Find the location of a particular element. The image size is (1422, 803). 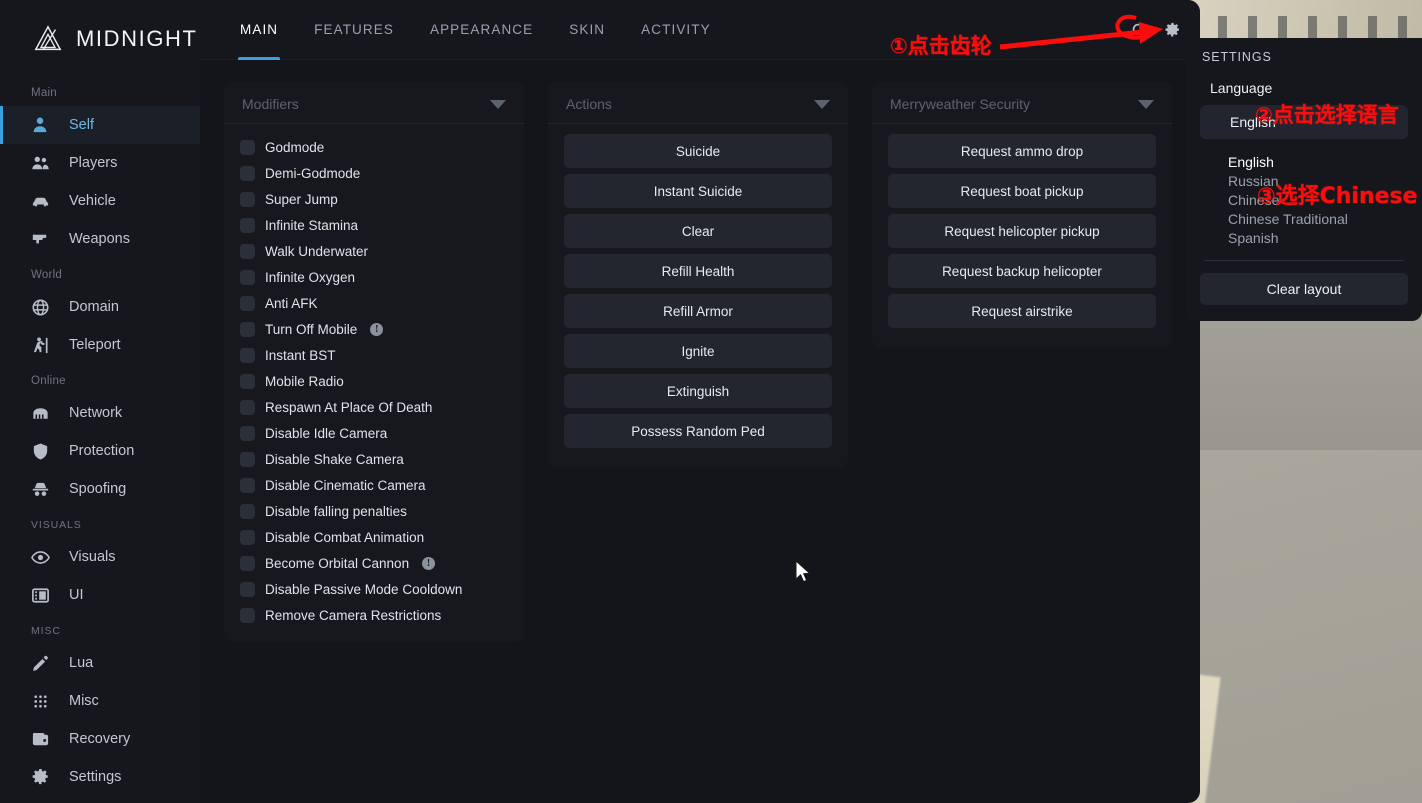

panel-icon is located at coordinates (40, 595).